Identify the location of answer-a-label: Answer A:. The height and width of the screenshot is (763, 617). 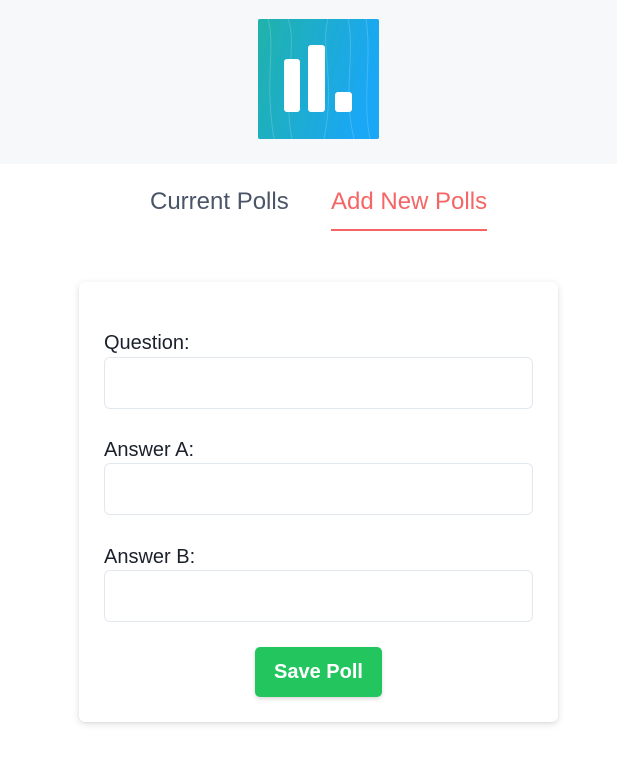
(149, 450).